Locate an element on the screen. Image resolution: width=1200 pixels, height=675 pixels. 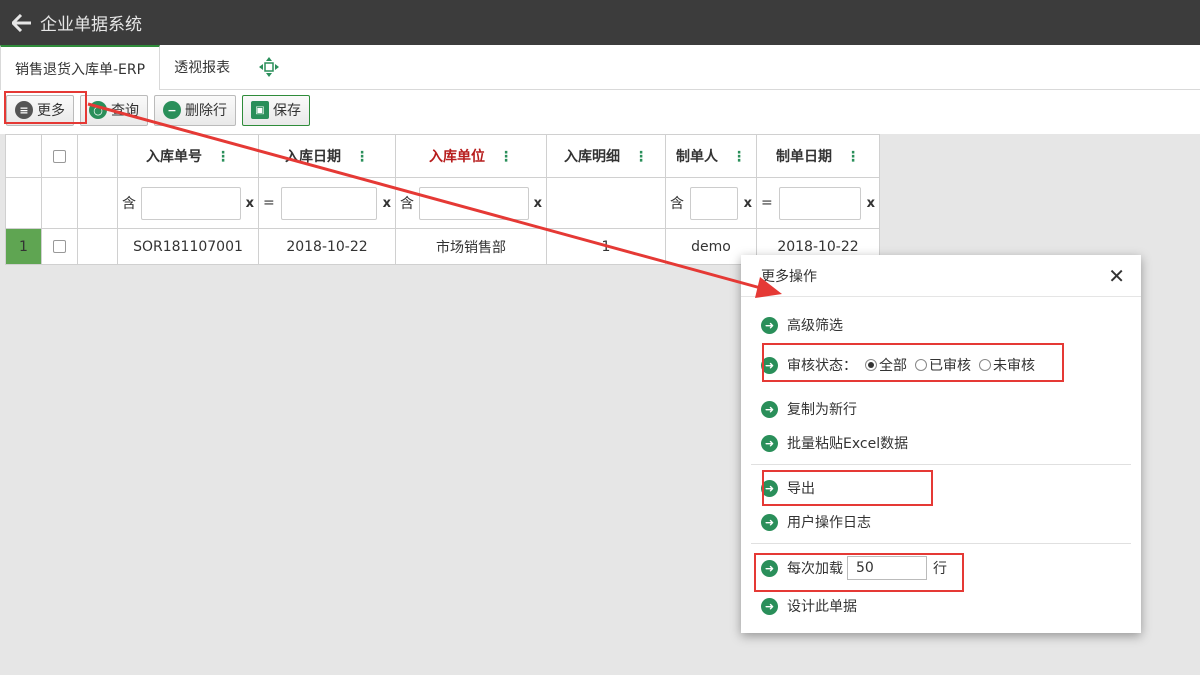
column-header: 入库单位 ⋮ is located at coordinates (471, 156).